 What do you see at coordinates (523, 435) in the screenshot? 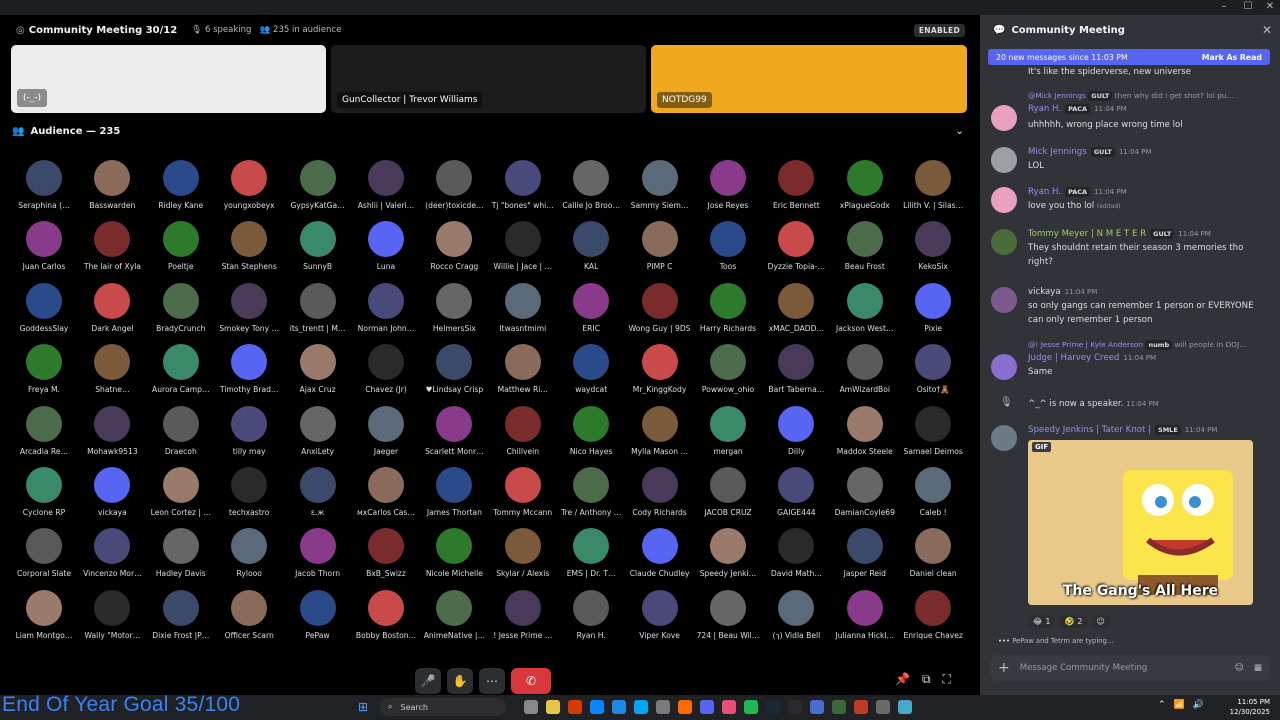
I see `audience-member: Chillvein` at bounding box center [523, 435].